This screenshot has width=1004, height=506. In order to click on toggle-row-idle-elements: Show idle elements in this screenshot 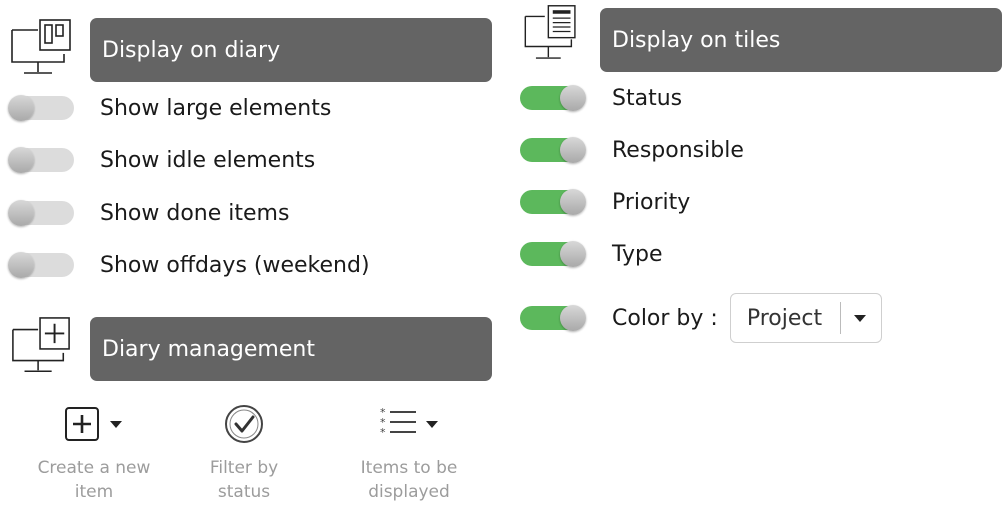, I will do `click(162, 160)`.